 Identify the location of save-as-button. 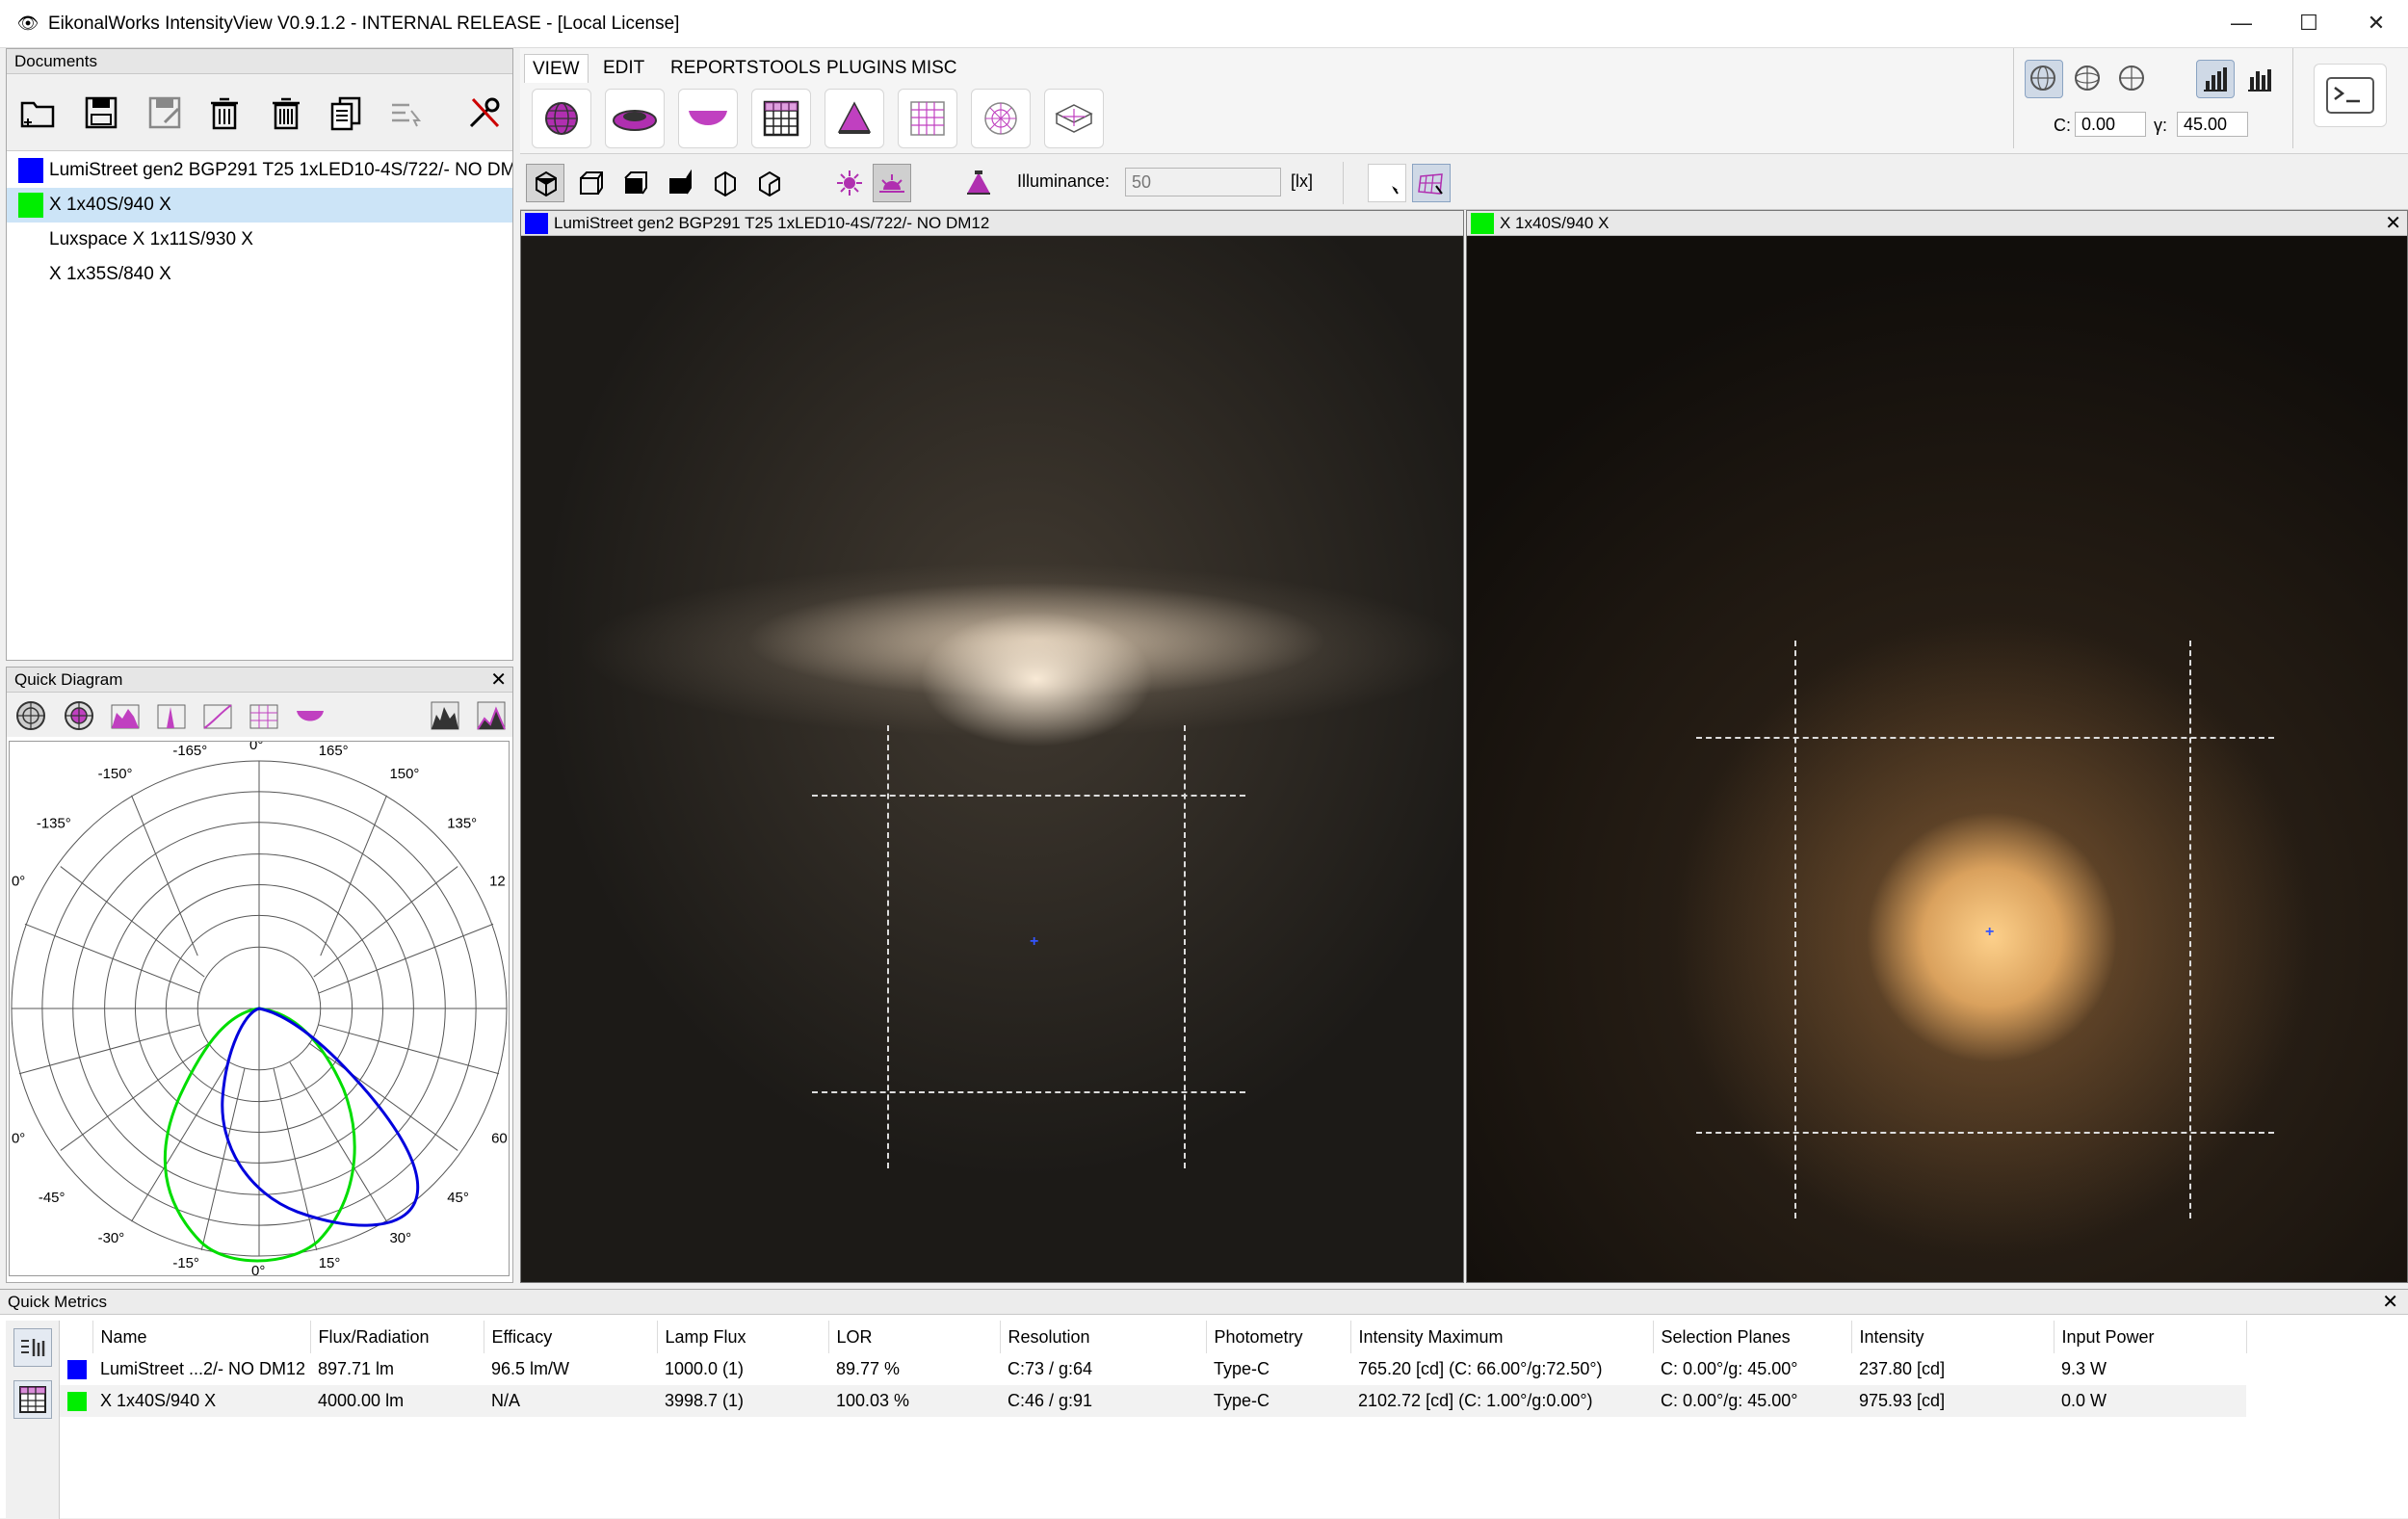
(165, 113).